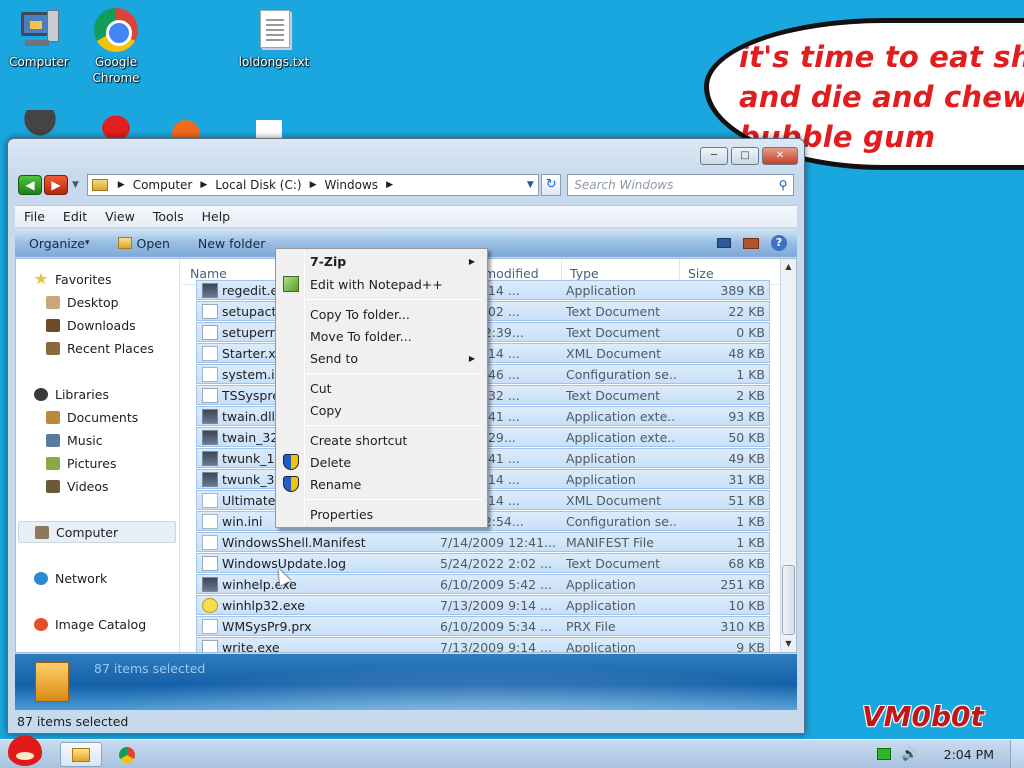 Image resolution: width=1024 pixels, height=768 pixels. I want to click on menu-item-7zip: 7-Zip ▶, so click(381, 261).